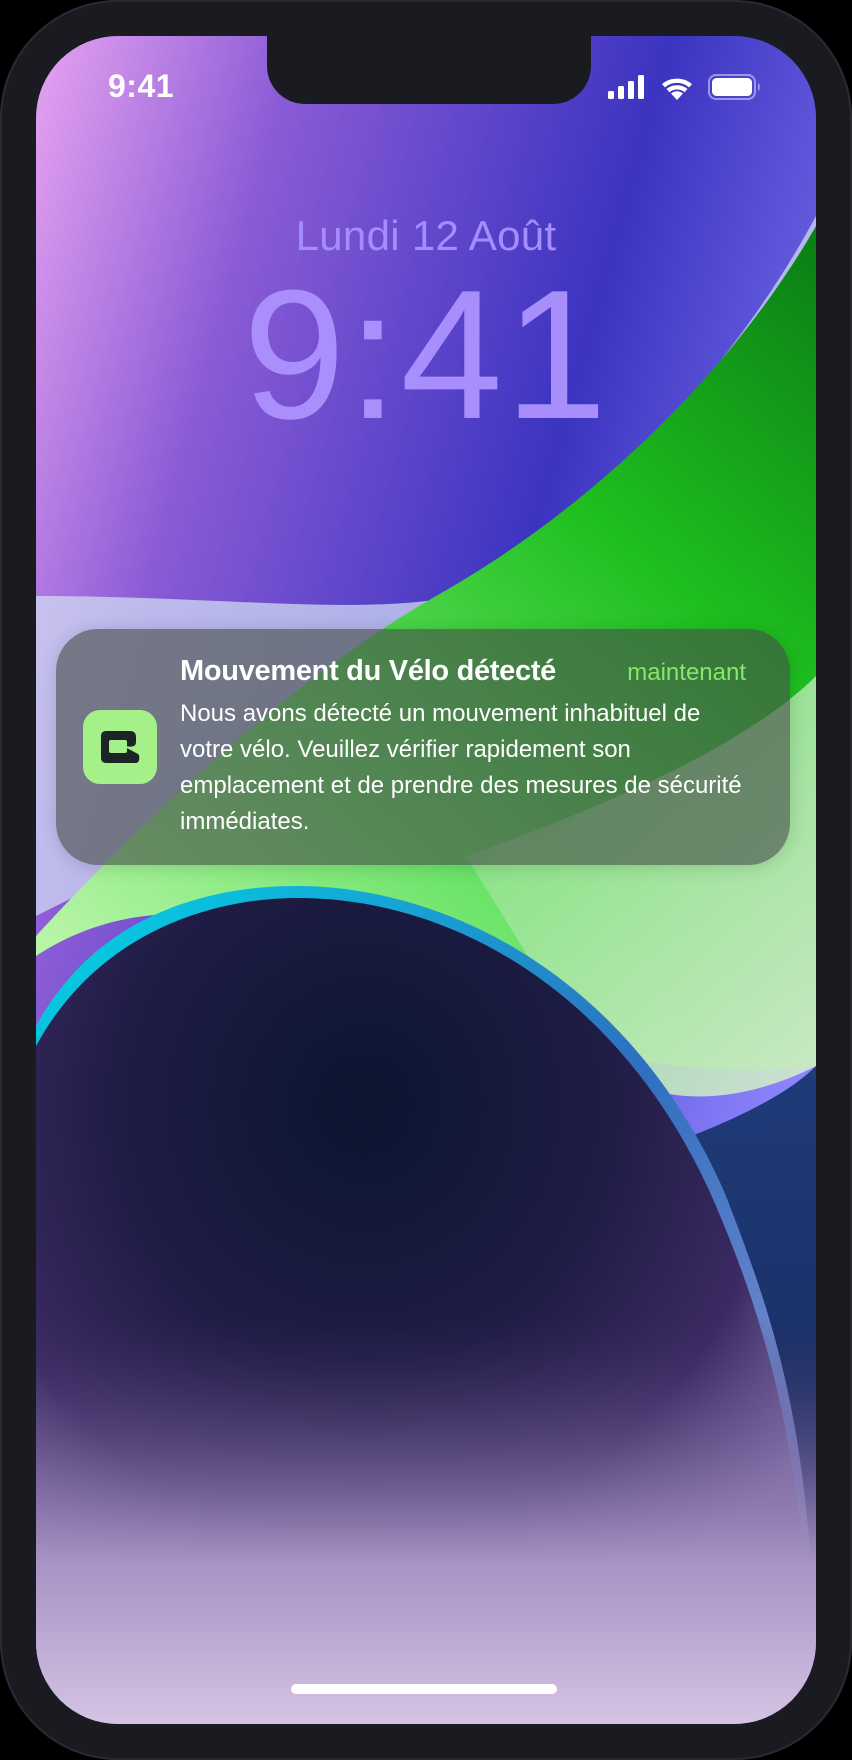 This screenshot has height=1760, width=852. Describe the element at coordinates (368, 671) in the screenshot. I see `notification-title: Mouvement du Vélo détecté` at that location.